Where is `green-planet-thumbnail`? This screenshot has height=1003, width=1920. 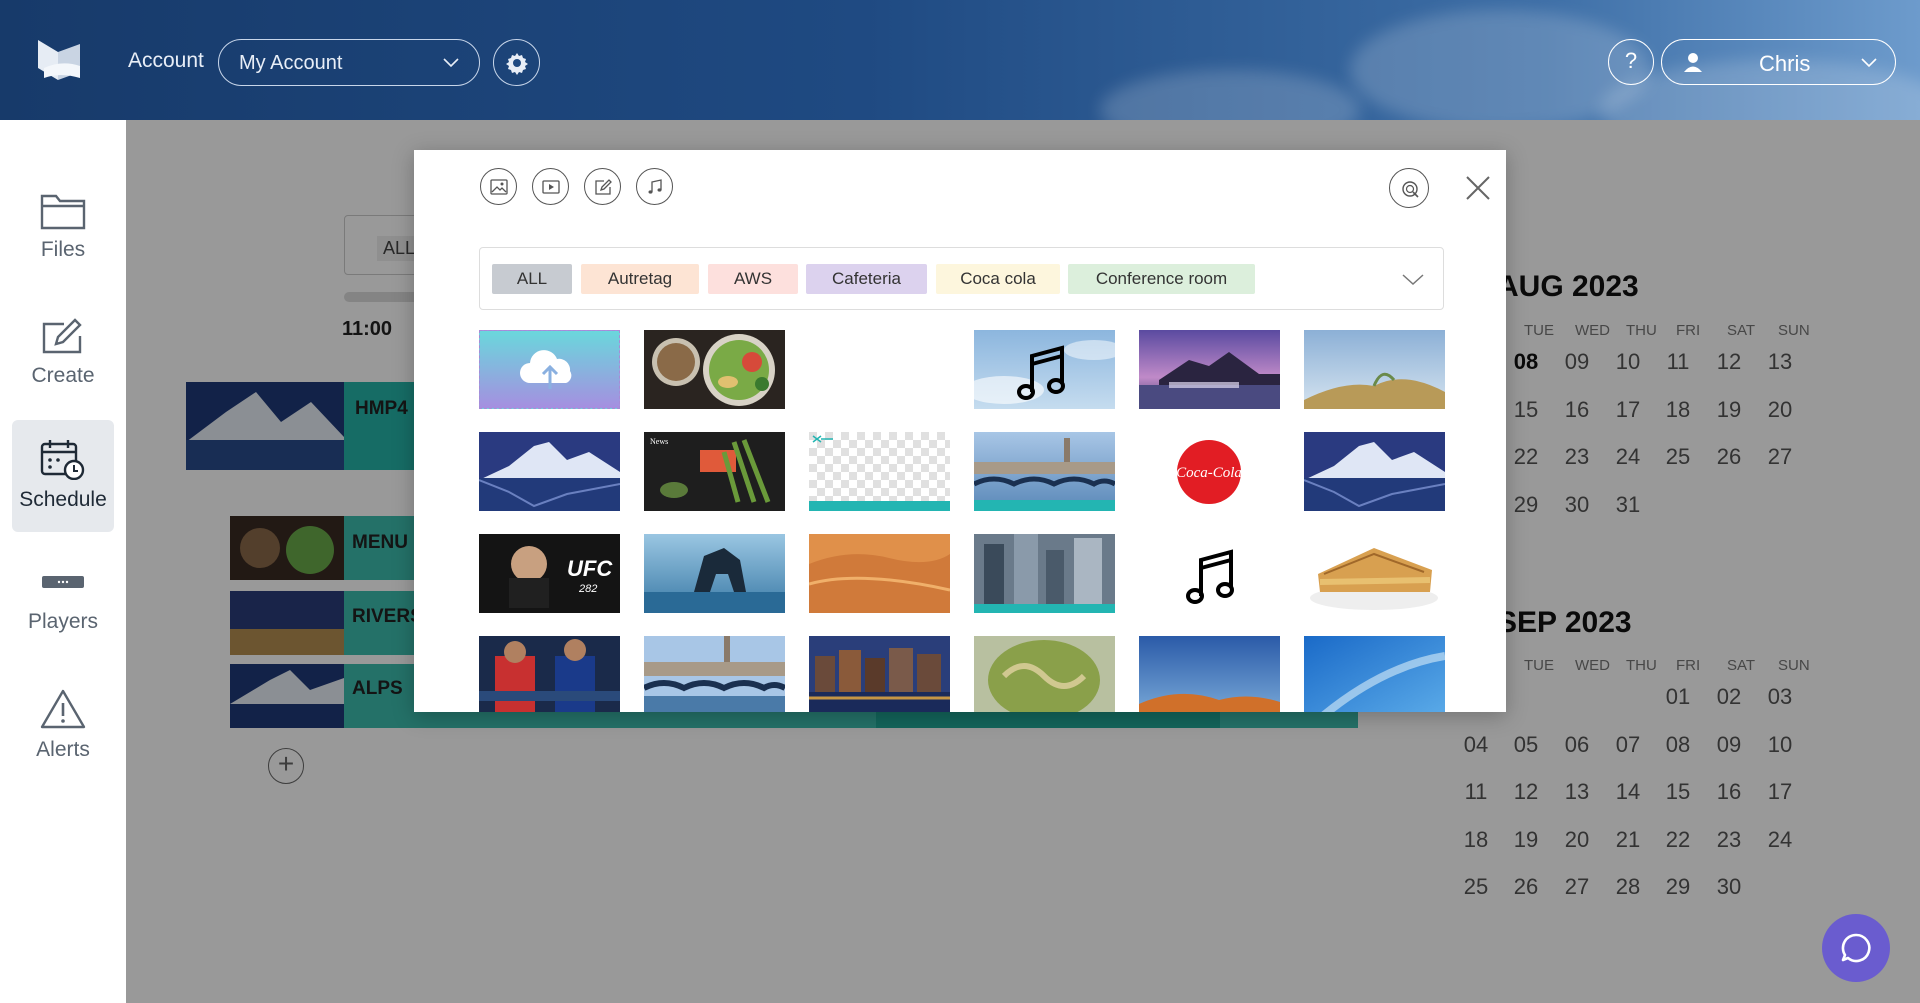
green-planet-thumbnail is located at coordinates (1044, 674).